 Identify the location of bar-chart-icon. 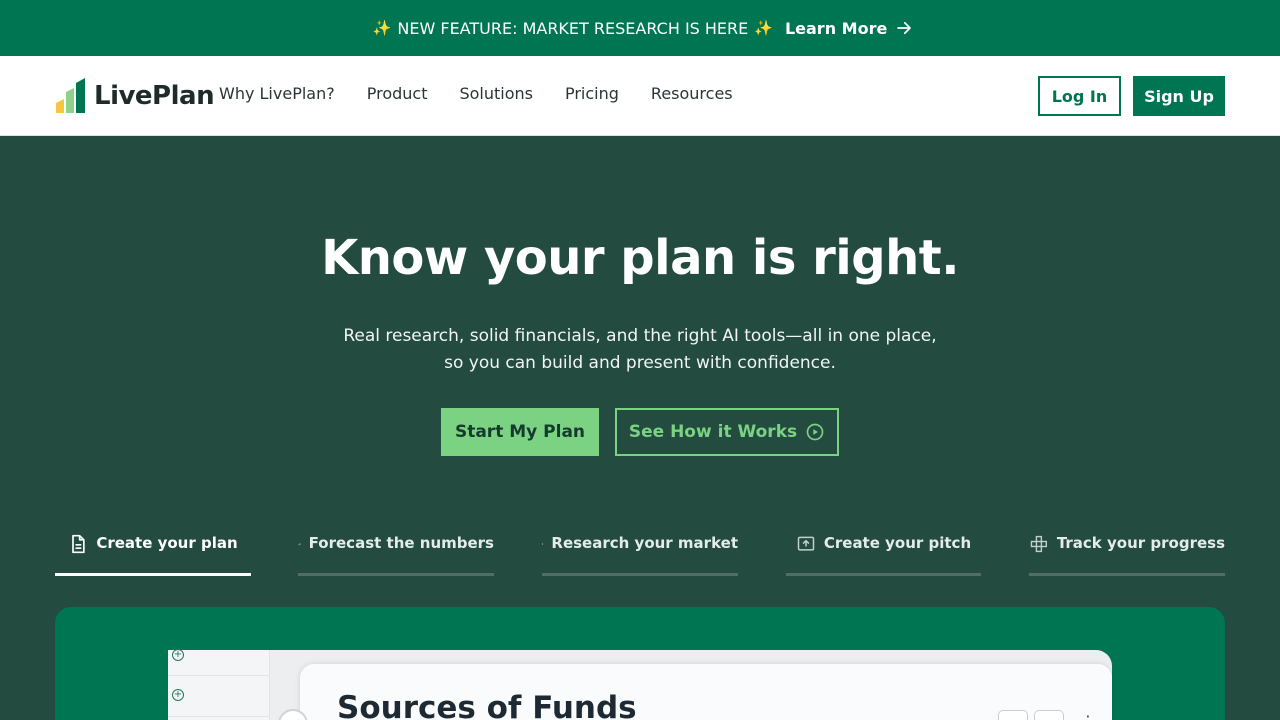
(299, 544).